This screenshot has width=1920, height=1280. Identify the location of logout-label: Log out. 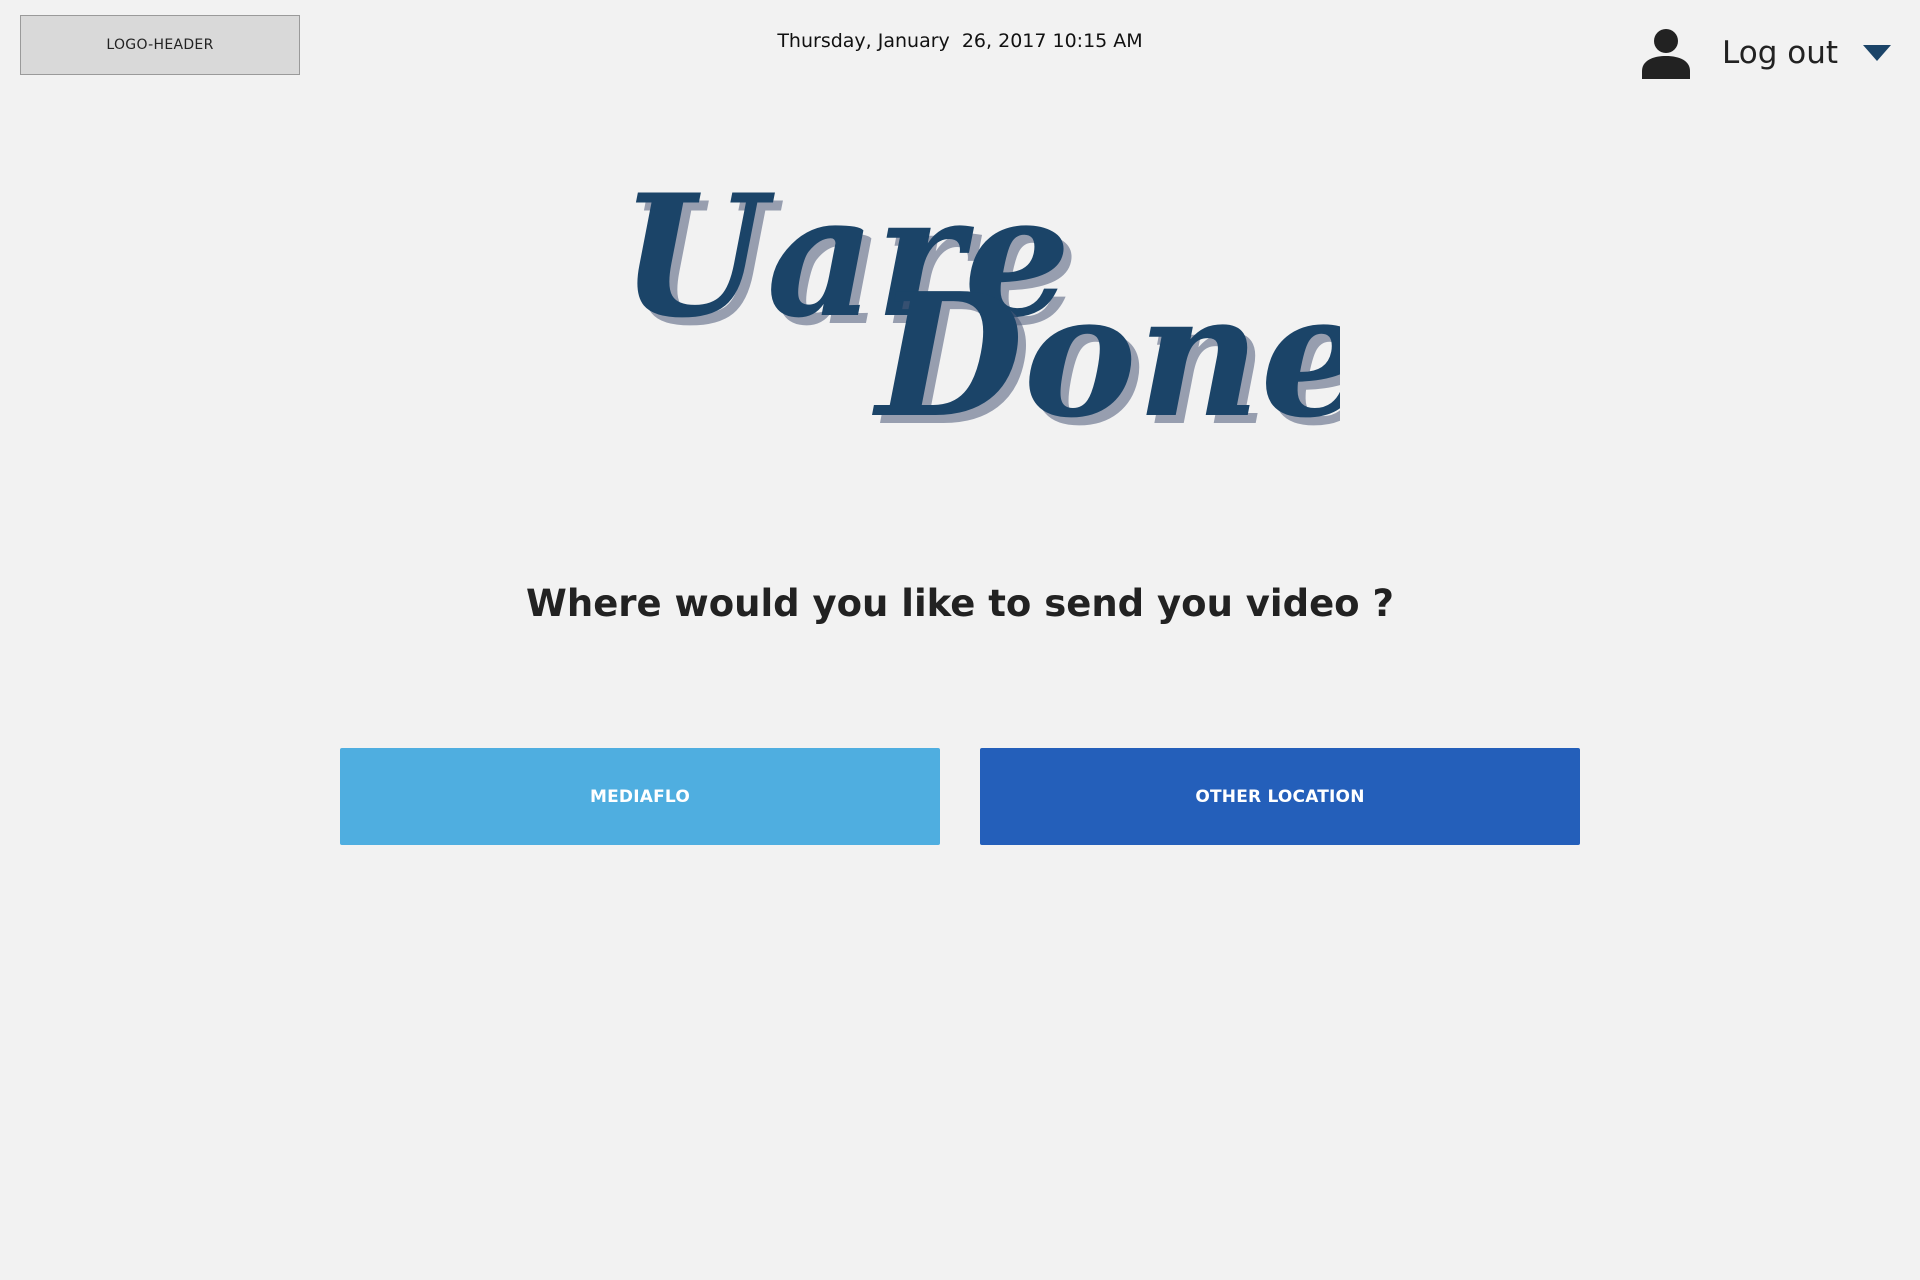
(1780, 53).